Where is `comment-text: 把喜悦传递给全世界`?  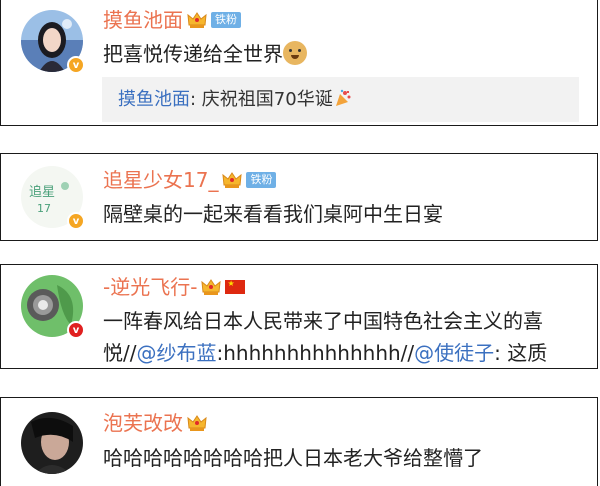
comment-text: 把喜悦传递给全世界 is located at coordinates (205, 54).